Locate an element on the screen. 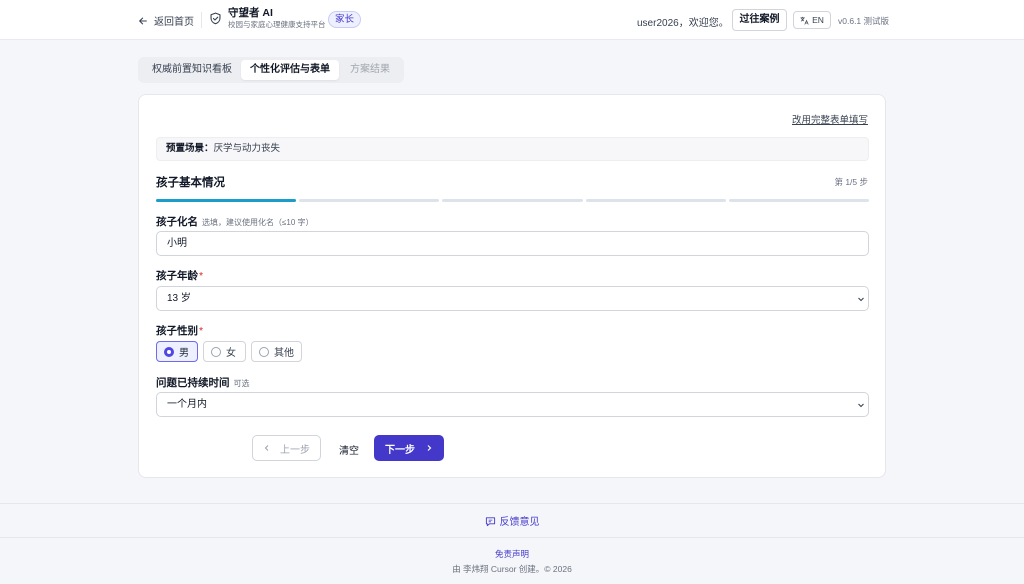  switch-full-form-link: 改用完整表单填写 is located at coordinates (830, 119).